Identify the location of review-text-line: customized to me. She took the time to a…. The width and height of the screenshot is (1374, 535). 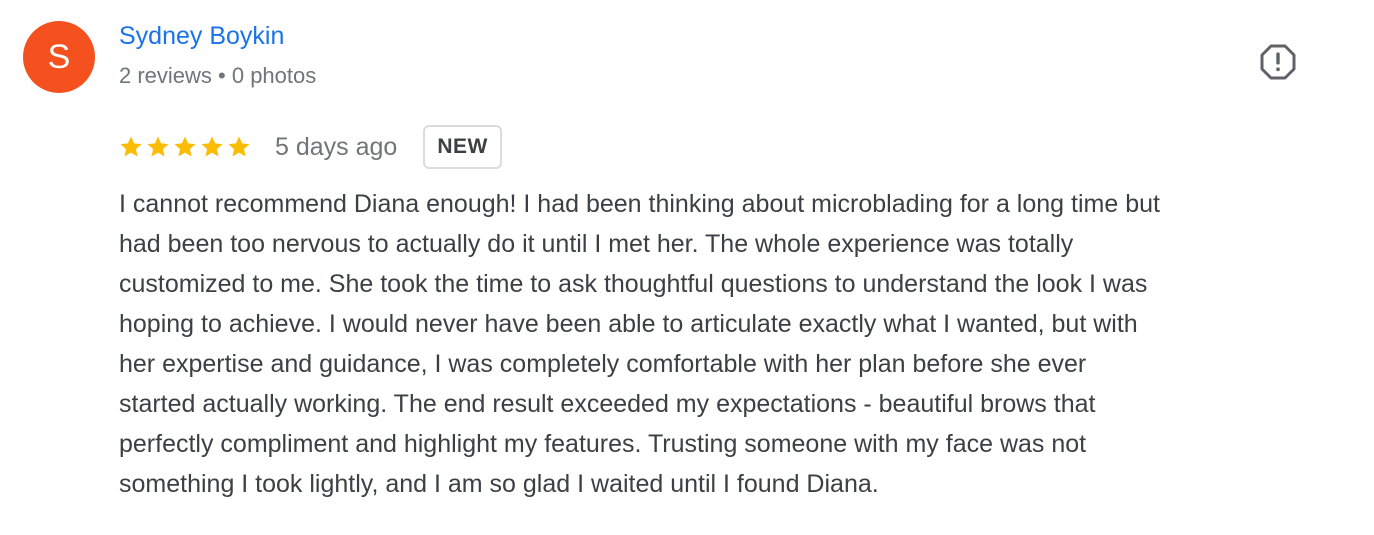
(633, 284).